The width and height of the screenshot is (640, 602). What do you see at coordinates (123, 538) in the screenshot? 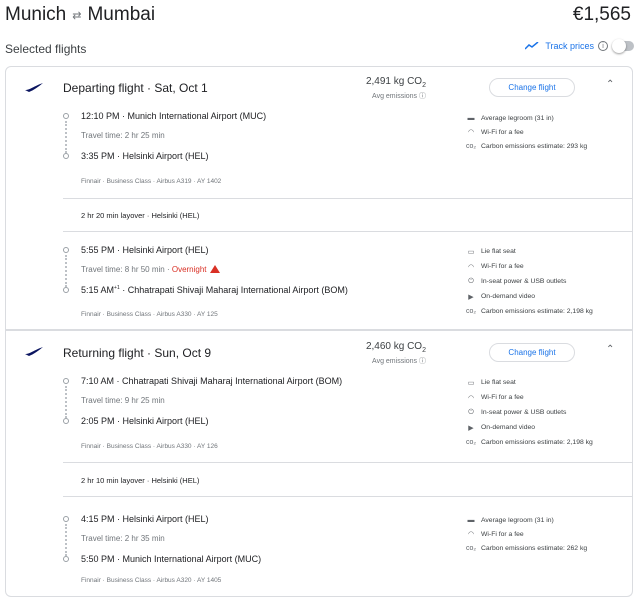
I see `travel-time: Travel time: 2 hr 35 min` at bounding box center [123, 538].